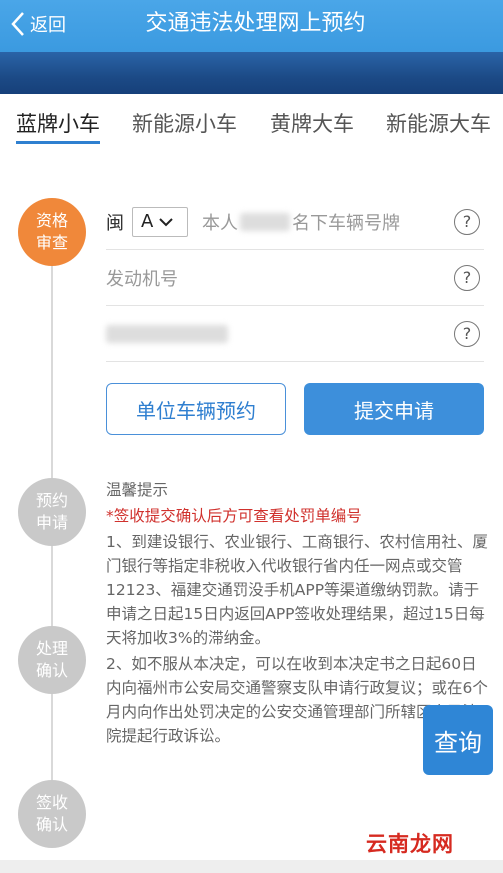  Describe the element at coordinates (251, 129) in the screenshot. I see `vehicle-type-tabs: 蓝牌小车 新能源小车 黄牌大车 新能源大车` at that location.